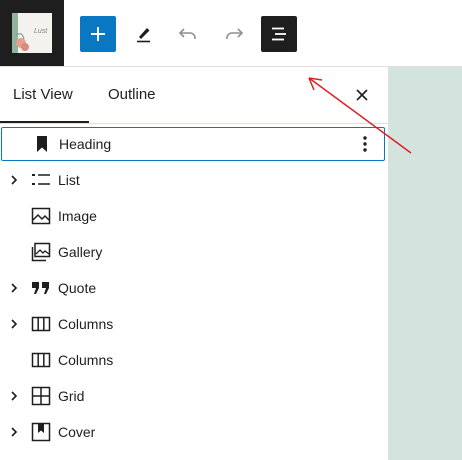 This screenshot has width=462, height=460. I want to click on editor-canvas, so click(425, 263).